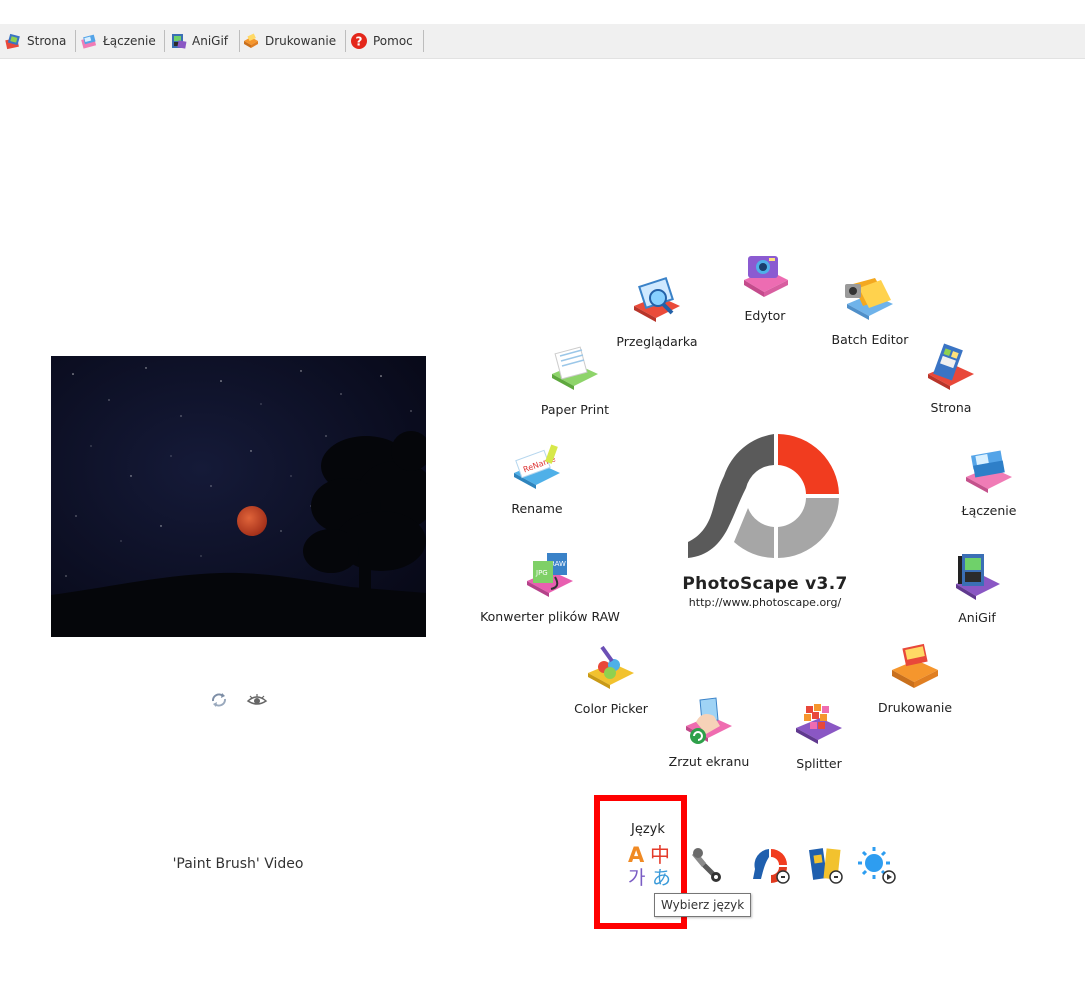  Describe the element at coordinates (989, 510) in the screenshot. I see `app-label: Łączenie` at that location.